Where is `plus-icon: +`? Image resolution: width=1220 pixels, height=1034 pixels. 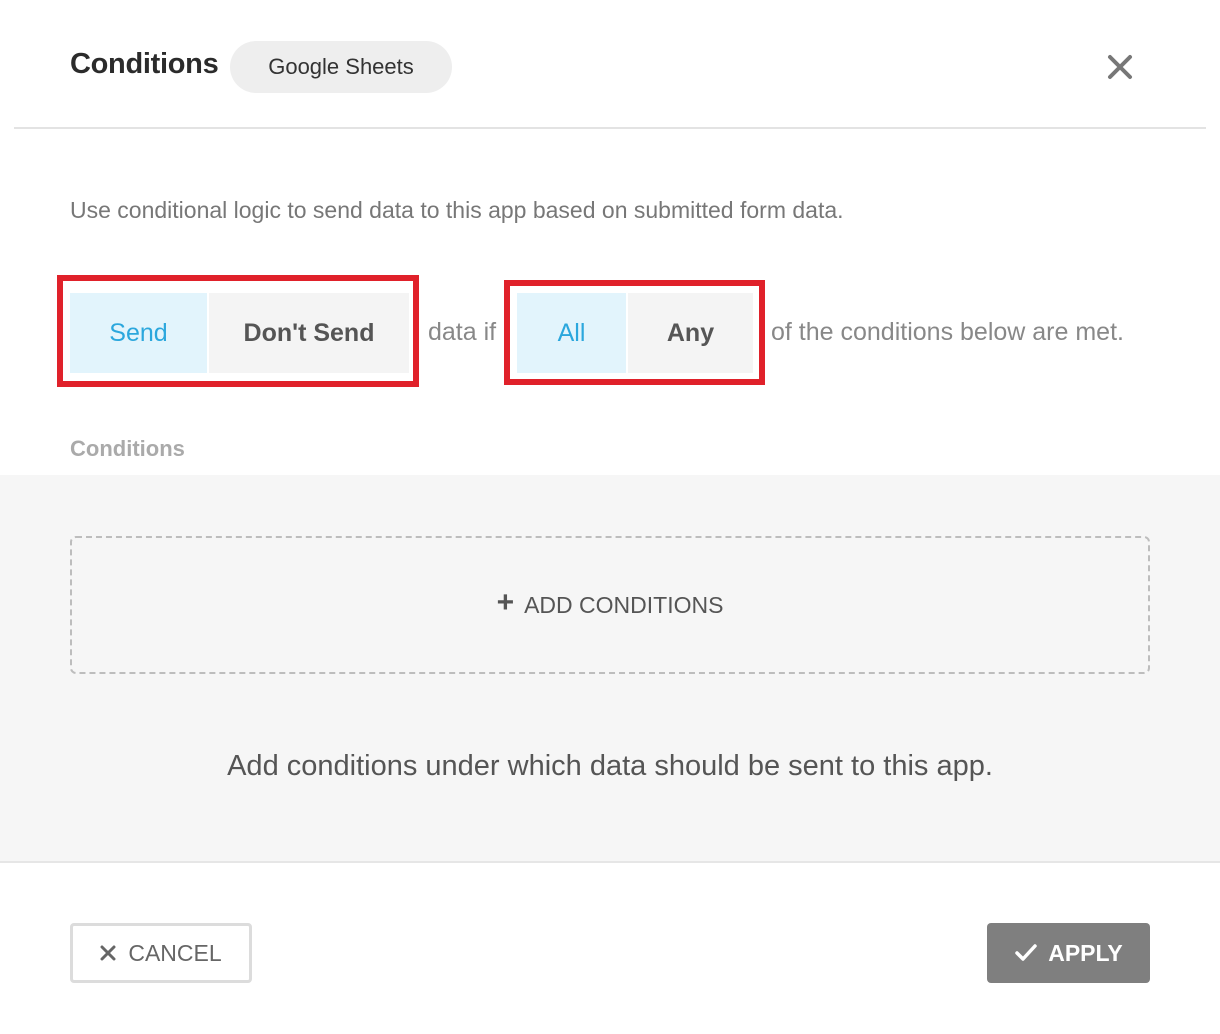
plus-icon: + is located at coordinates (505, 602).